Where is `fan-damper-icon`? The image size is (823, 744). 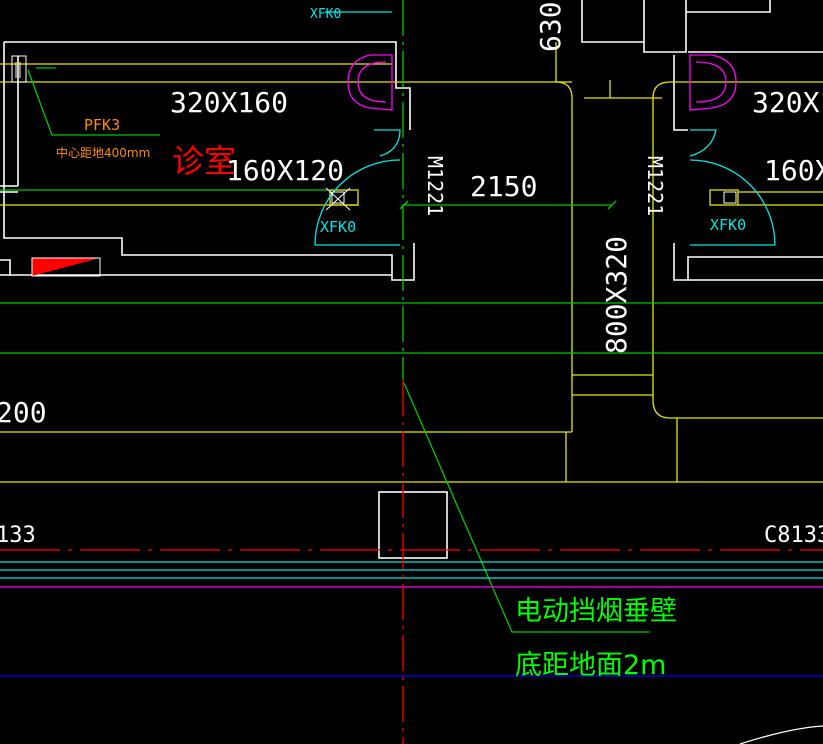
fan-damper-icon is located at coordinates (19, 69).